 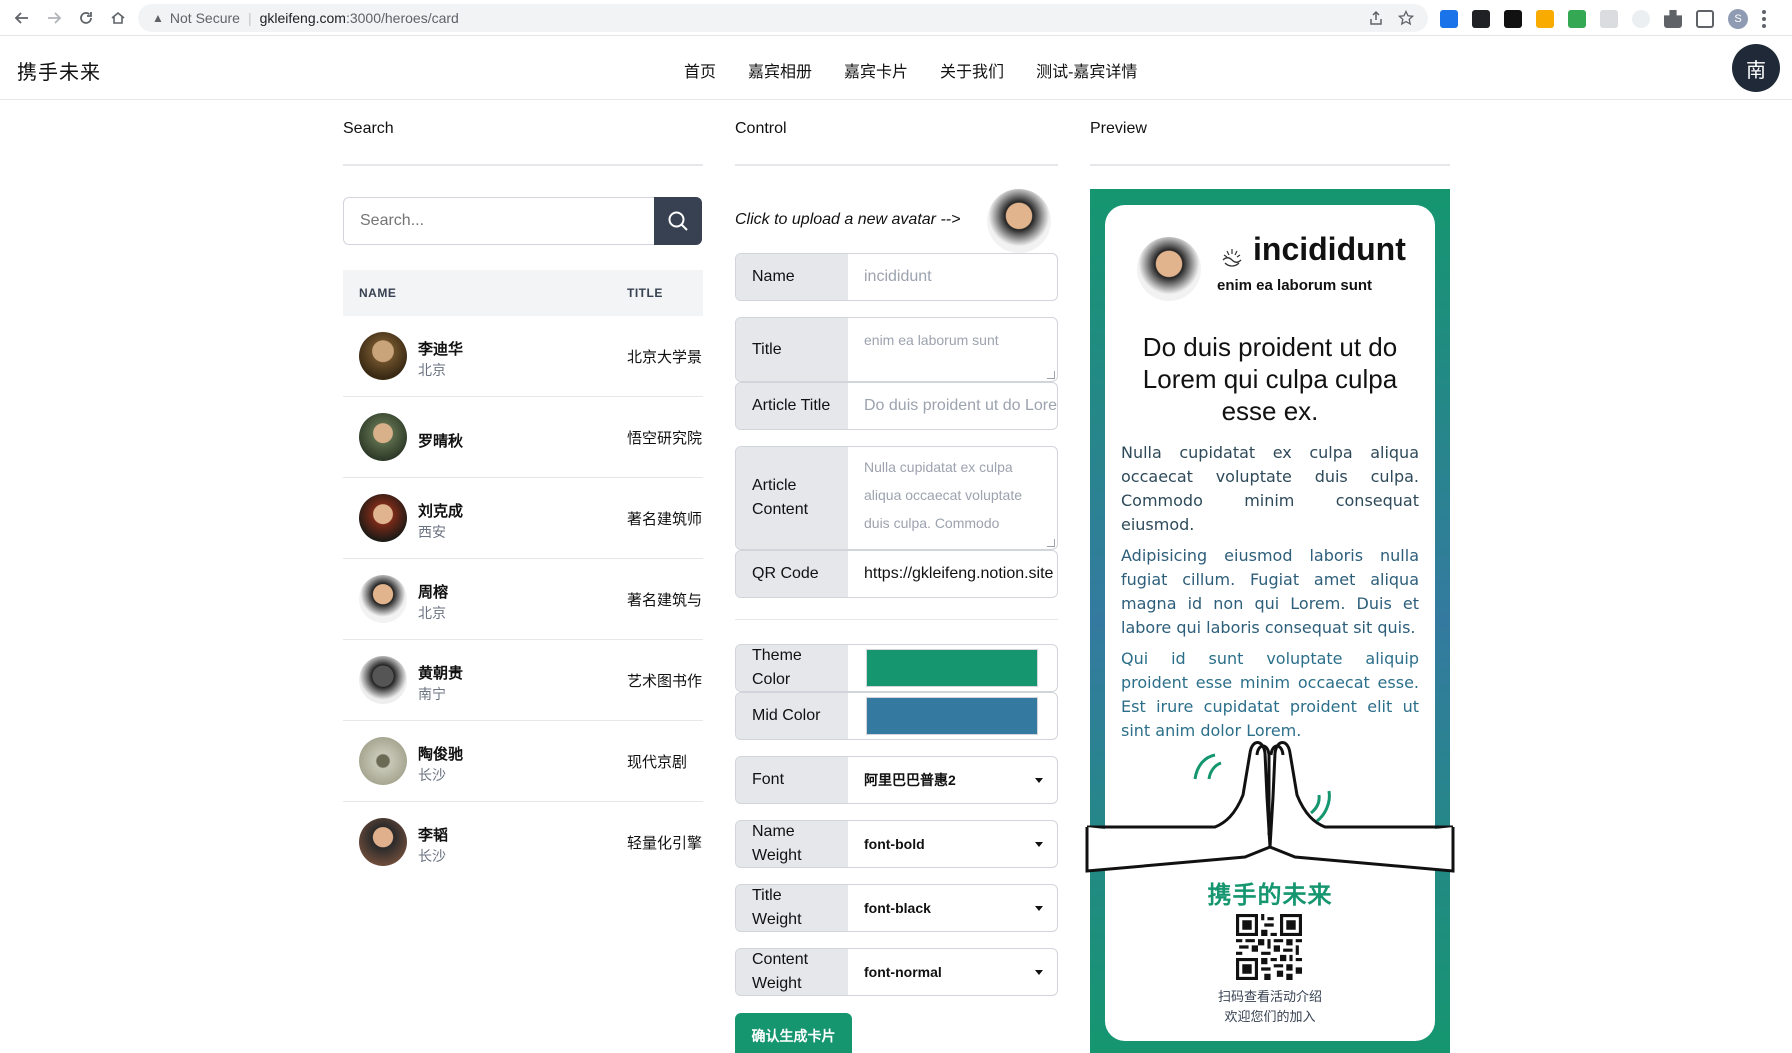 What do you see at coordinates (931, 340) in the screenshot?
I see `title-textarea-text: enim ea laborum sunt` at bounding box center [931, 340].